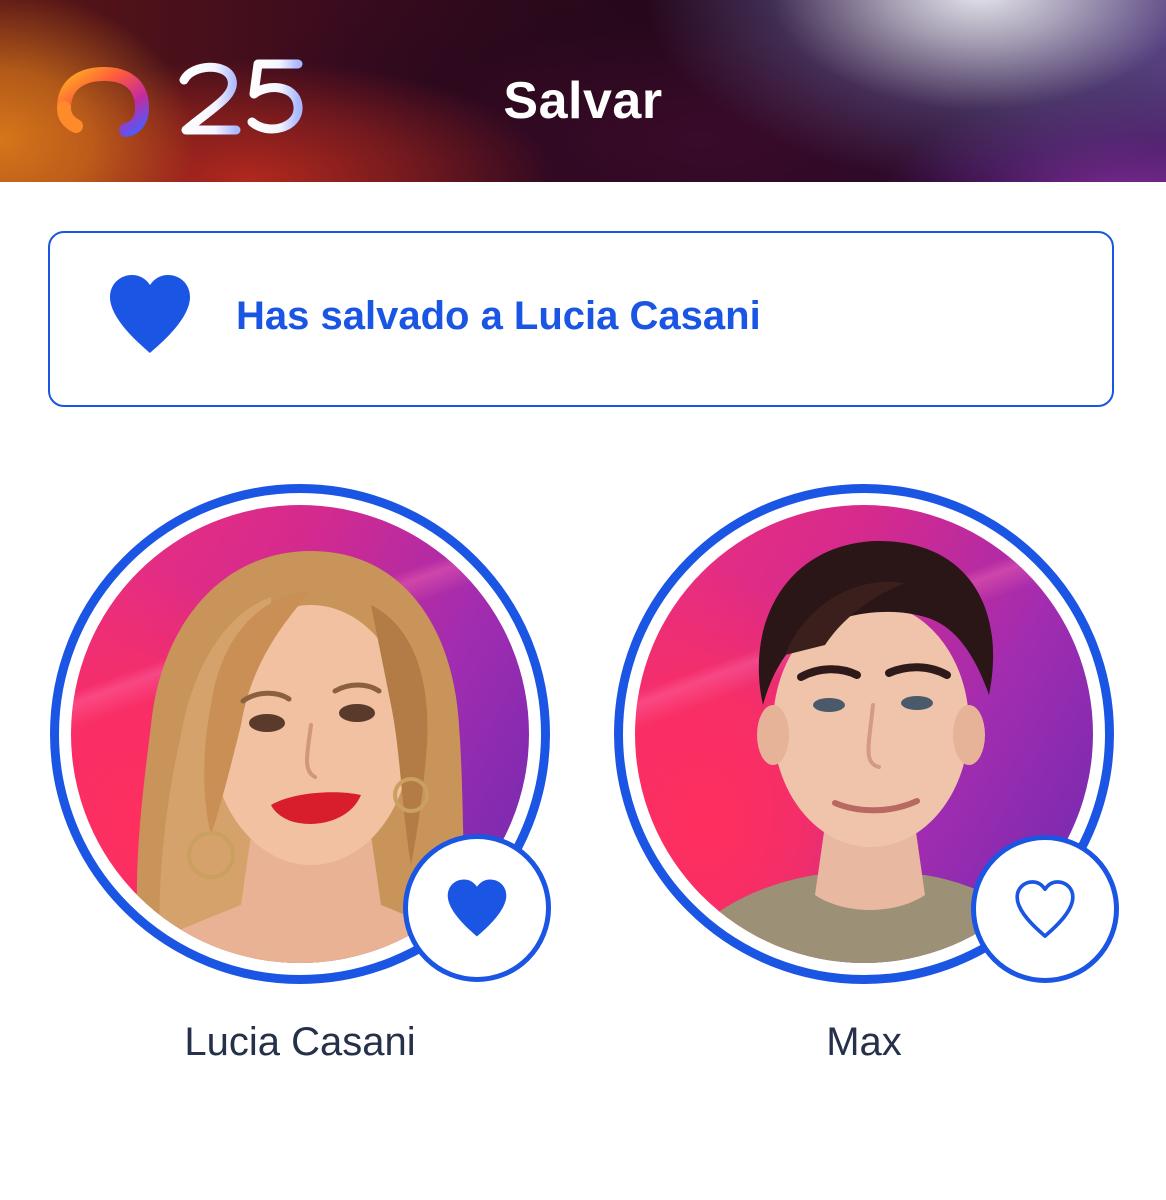  What do you see at coordinates (300, 1042) in the screenshot?
I see `contestant-name: Lucia Casani` at bounding box center [300, 1042].